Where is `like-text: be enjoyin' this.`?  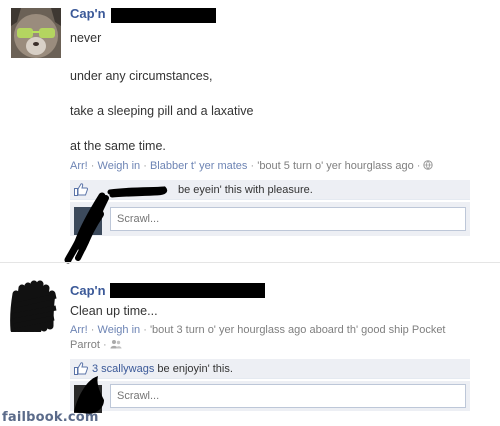 like-text: be enjoyin' this. is located at coordinates (195, 369).